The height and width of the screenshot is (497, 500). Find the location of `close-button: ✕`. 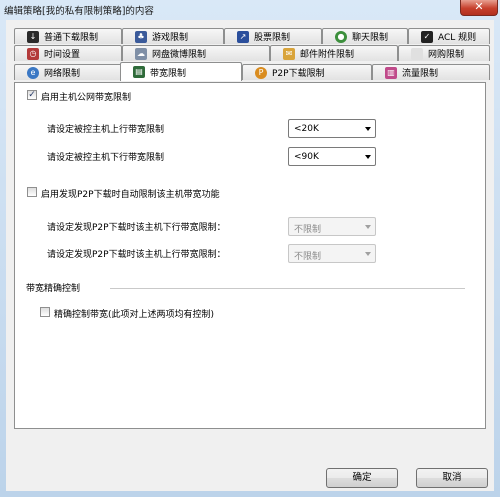

close-button: ✕ is located at coordinates (479, 8).